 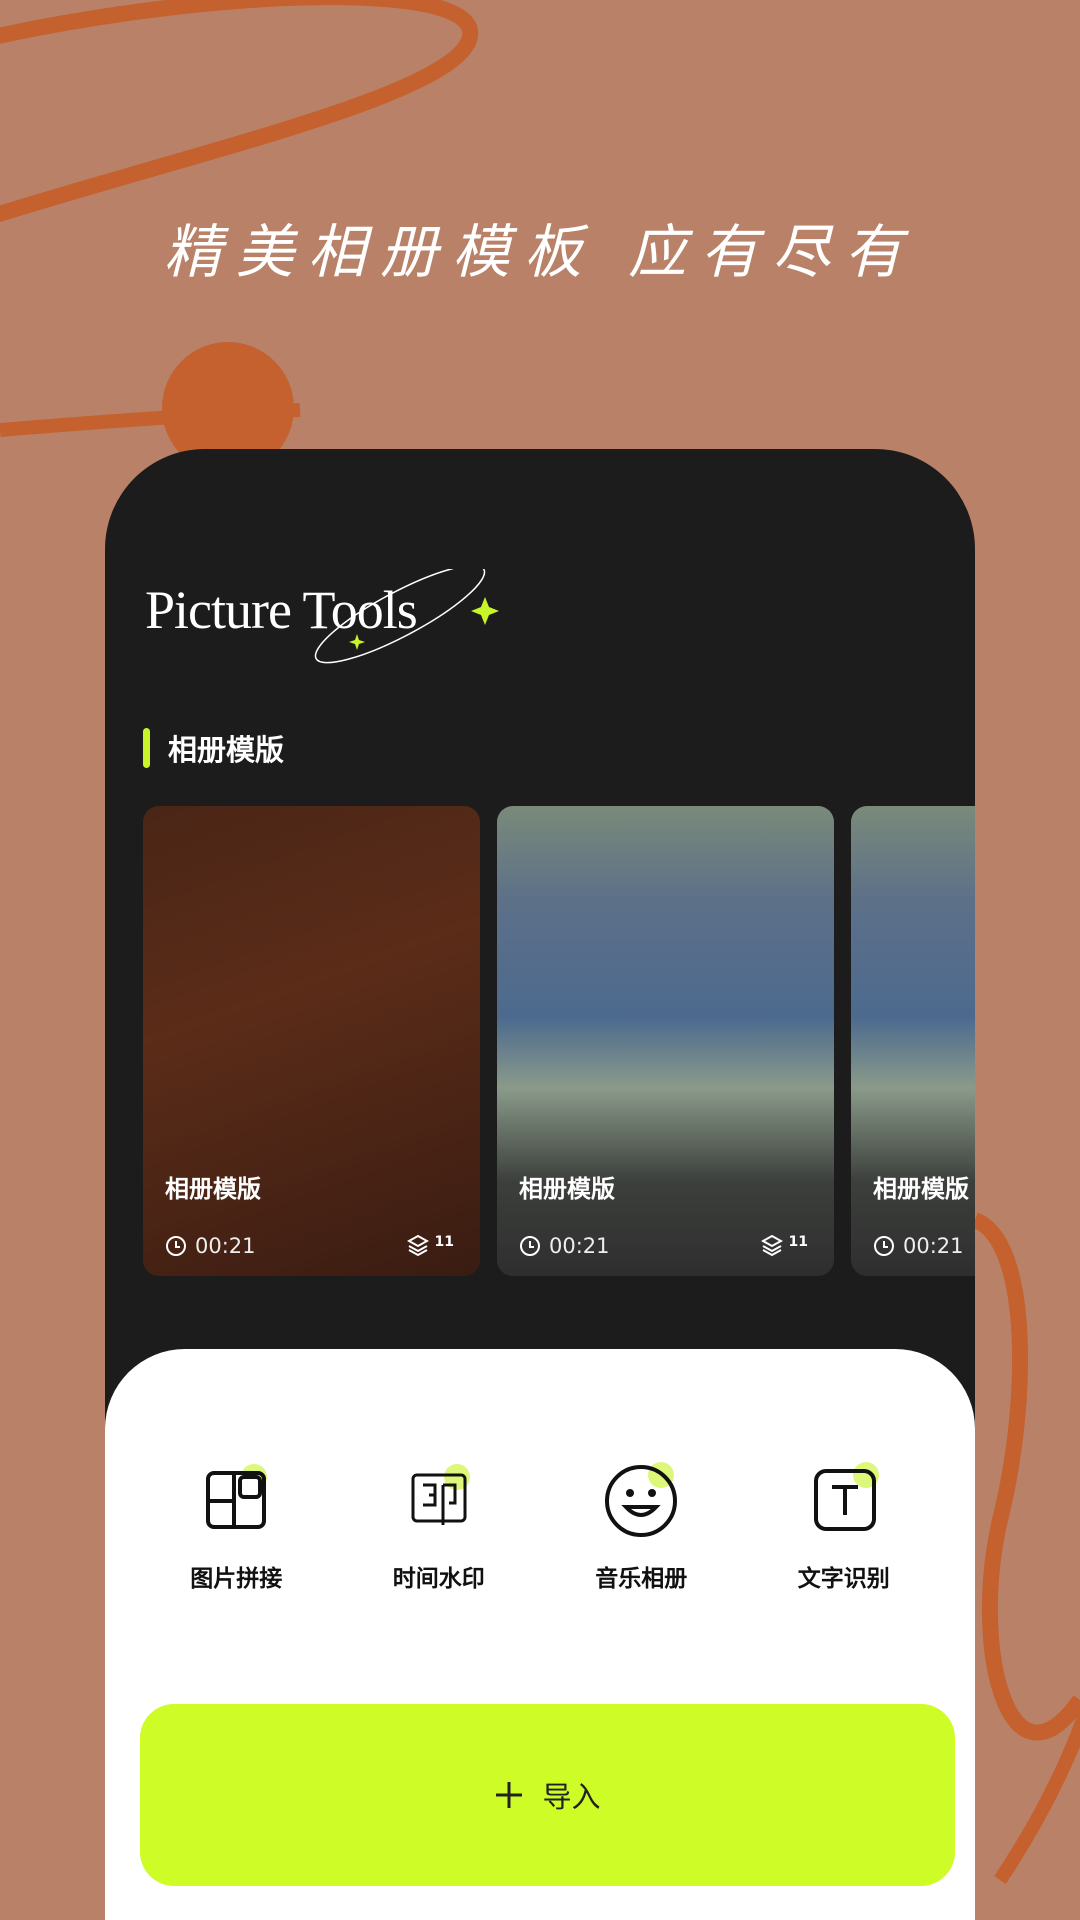 I want to click on accent-bar, so click(x=146, y=748).